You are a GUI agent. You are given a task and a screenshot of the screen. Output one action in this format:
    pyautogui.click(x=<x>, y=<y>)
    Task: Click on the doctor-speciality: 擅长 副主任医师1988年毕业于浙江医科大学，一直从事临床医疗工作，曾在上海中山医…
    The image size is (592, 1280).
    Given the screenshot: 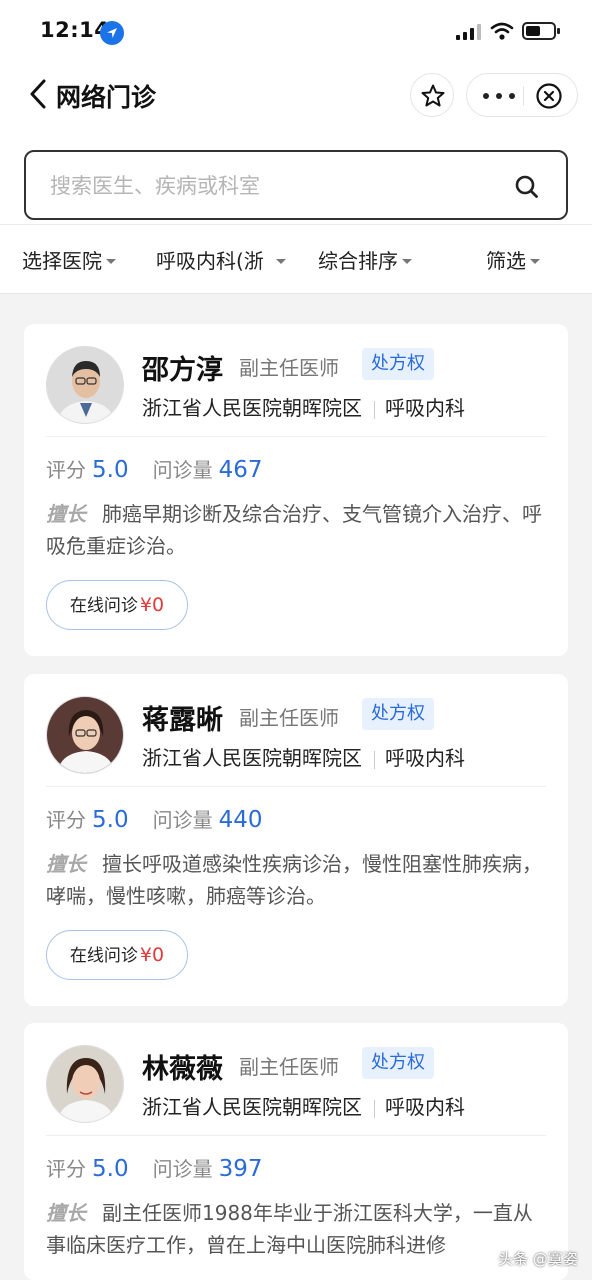 What is the action you would take?
    pyautogui.click(x=296, y=1229)
    